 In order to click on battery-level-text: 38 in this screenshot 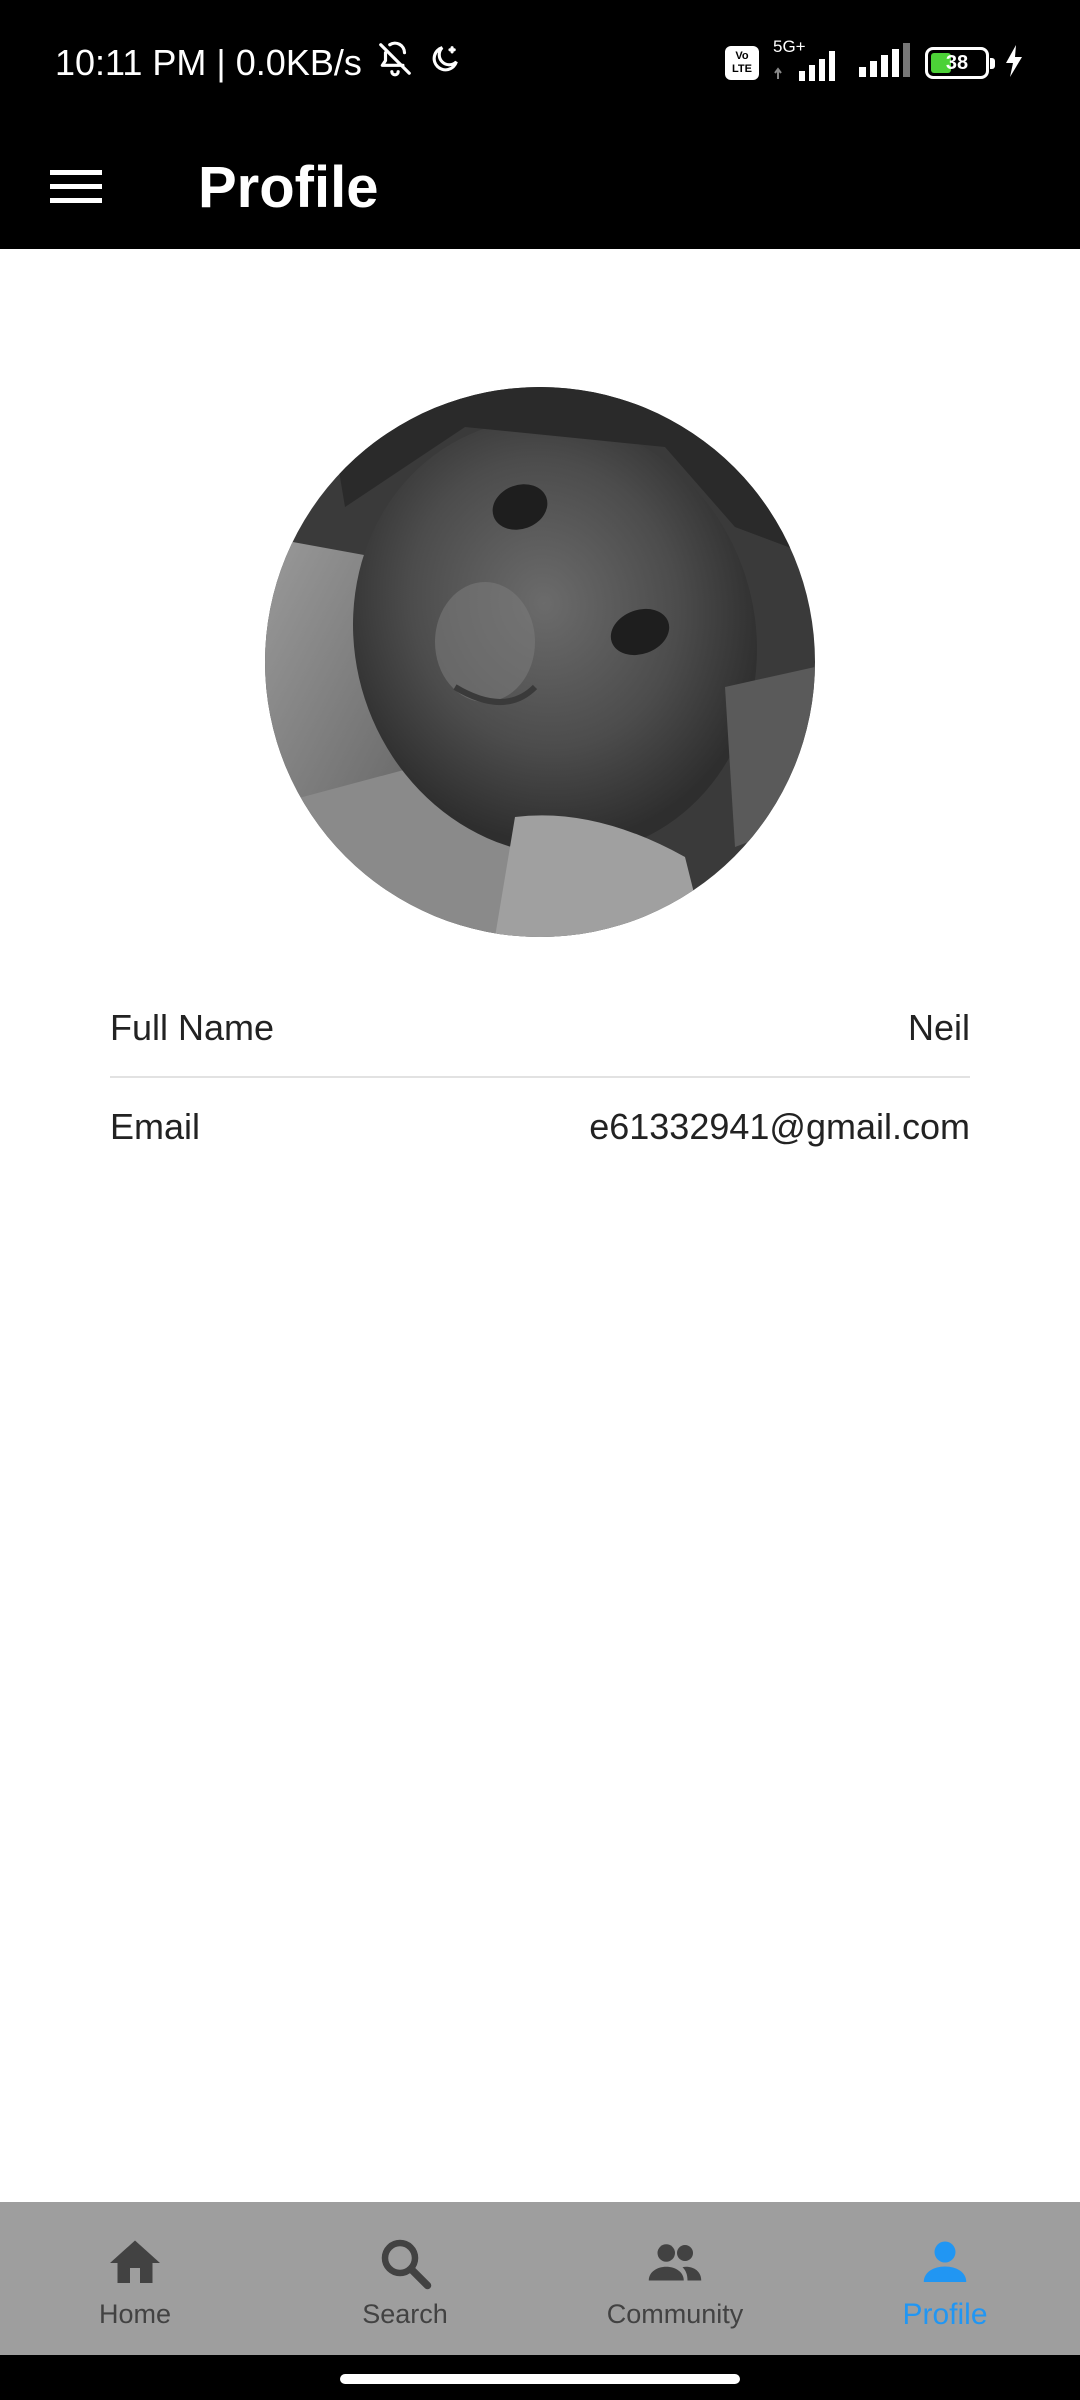, I will do `click(957, 62)`.